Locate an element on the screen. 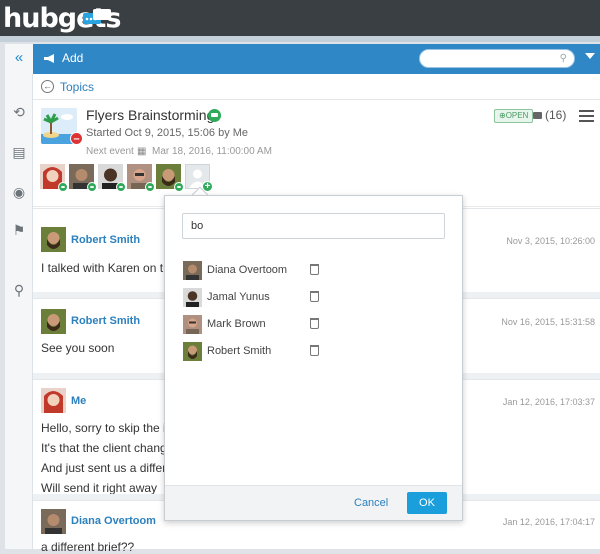  chevron-down-icon is located at coordinates (590, 56).